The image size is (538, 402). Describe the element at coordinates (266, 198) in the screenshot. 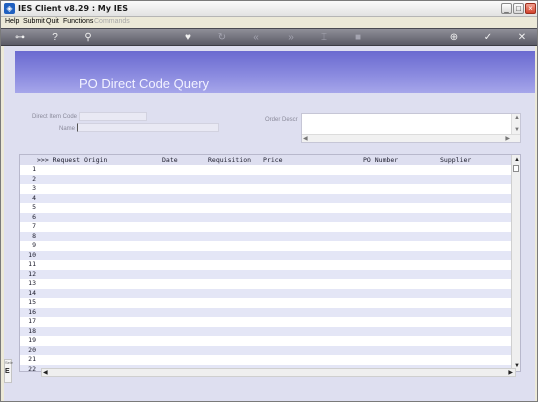

I see `table-row: 4` at that location.